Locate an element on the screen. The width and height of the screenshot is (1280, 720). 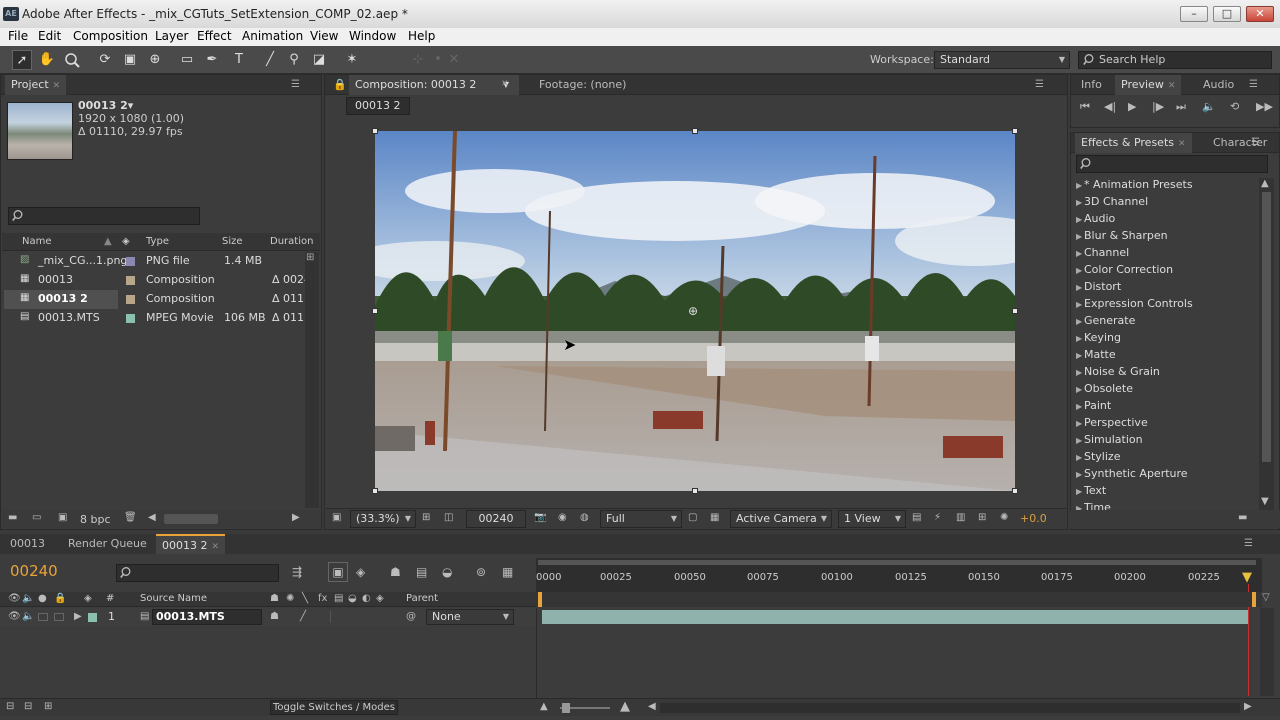
transform-handle-right is located at coordinates (1015, 311).